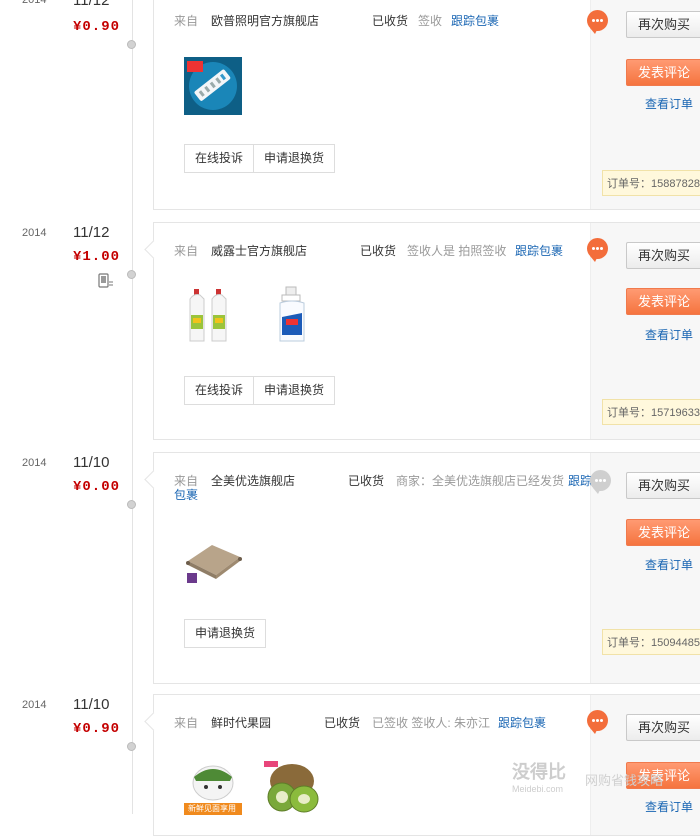 Image resolution: width=700 pixels, height=836 pixels. What do you see at coordinates (241, 722) in the screenshot?
I see `shop-name: 鲜时代果园` at bounding box center [241, 722].